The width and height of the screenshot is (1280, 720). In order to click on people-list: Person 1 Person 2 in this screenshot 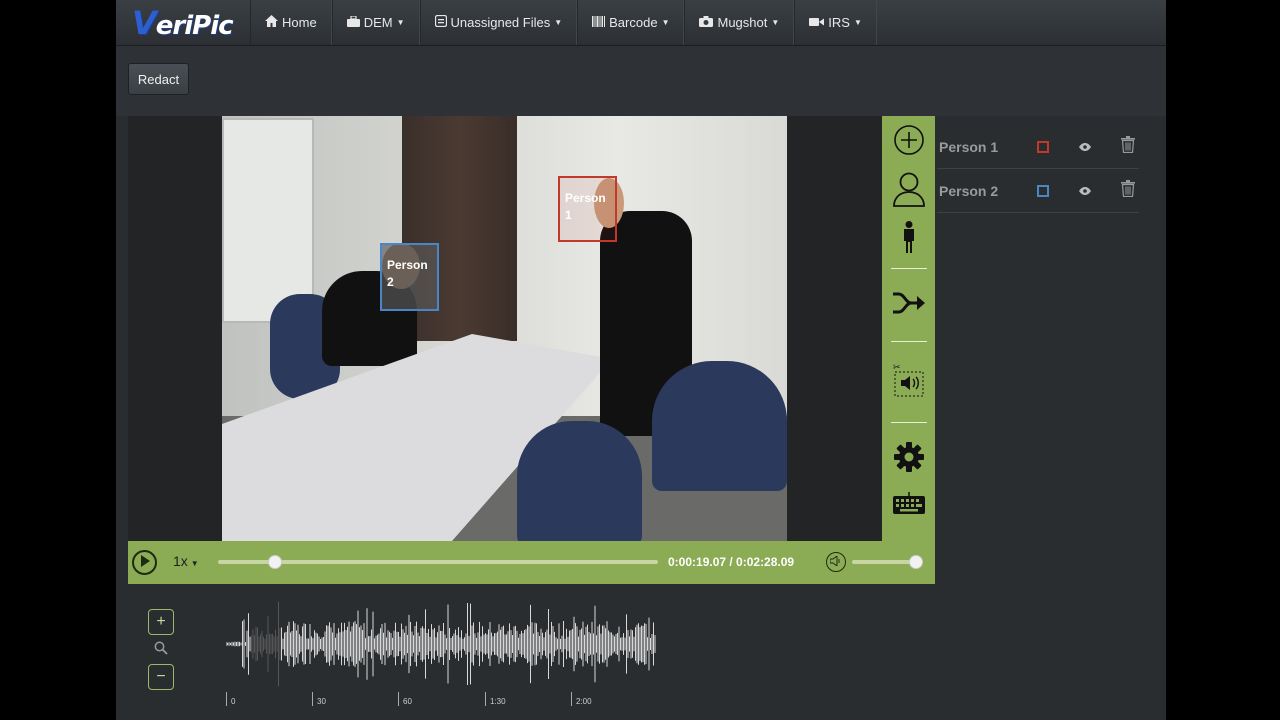, I will do `click(1038, 169)`.